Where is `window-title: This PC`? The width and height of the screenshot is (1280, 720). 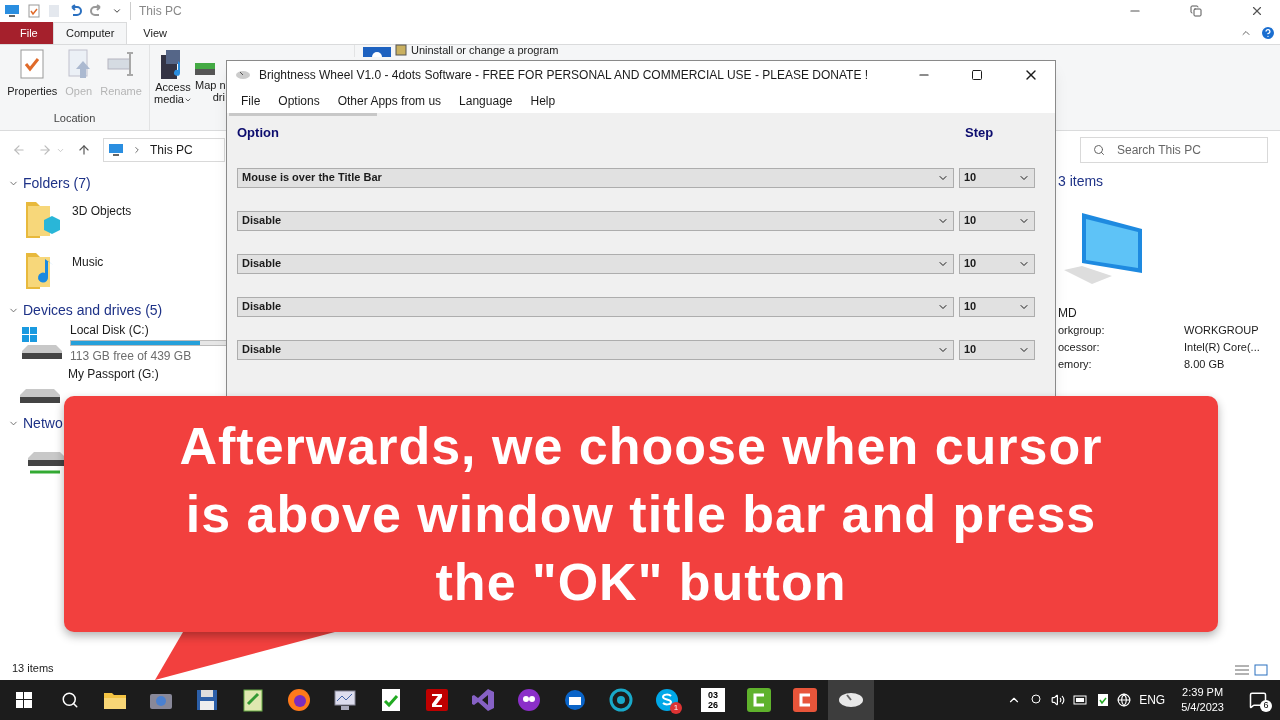 window-title: This PC is located at coordinates (156, 11).